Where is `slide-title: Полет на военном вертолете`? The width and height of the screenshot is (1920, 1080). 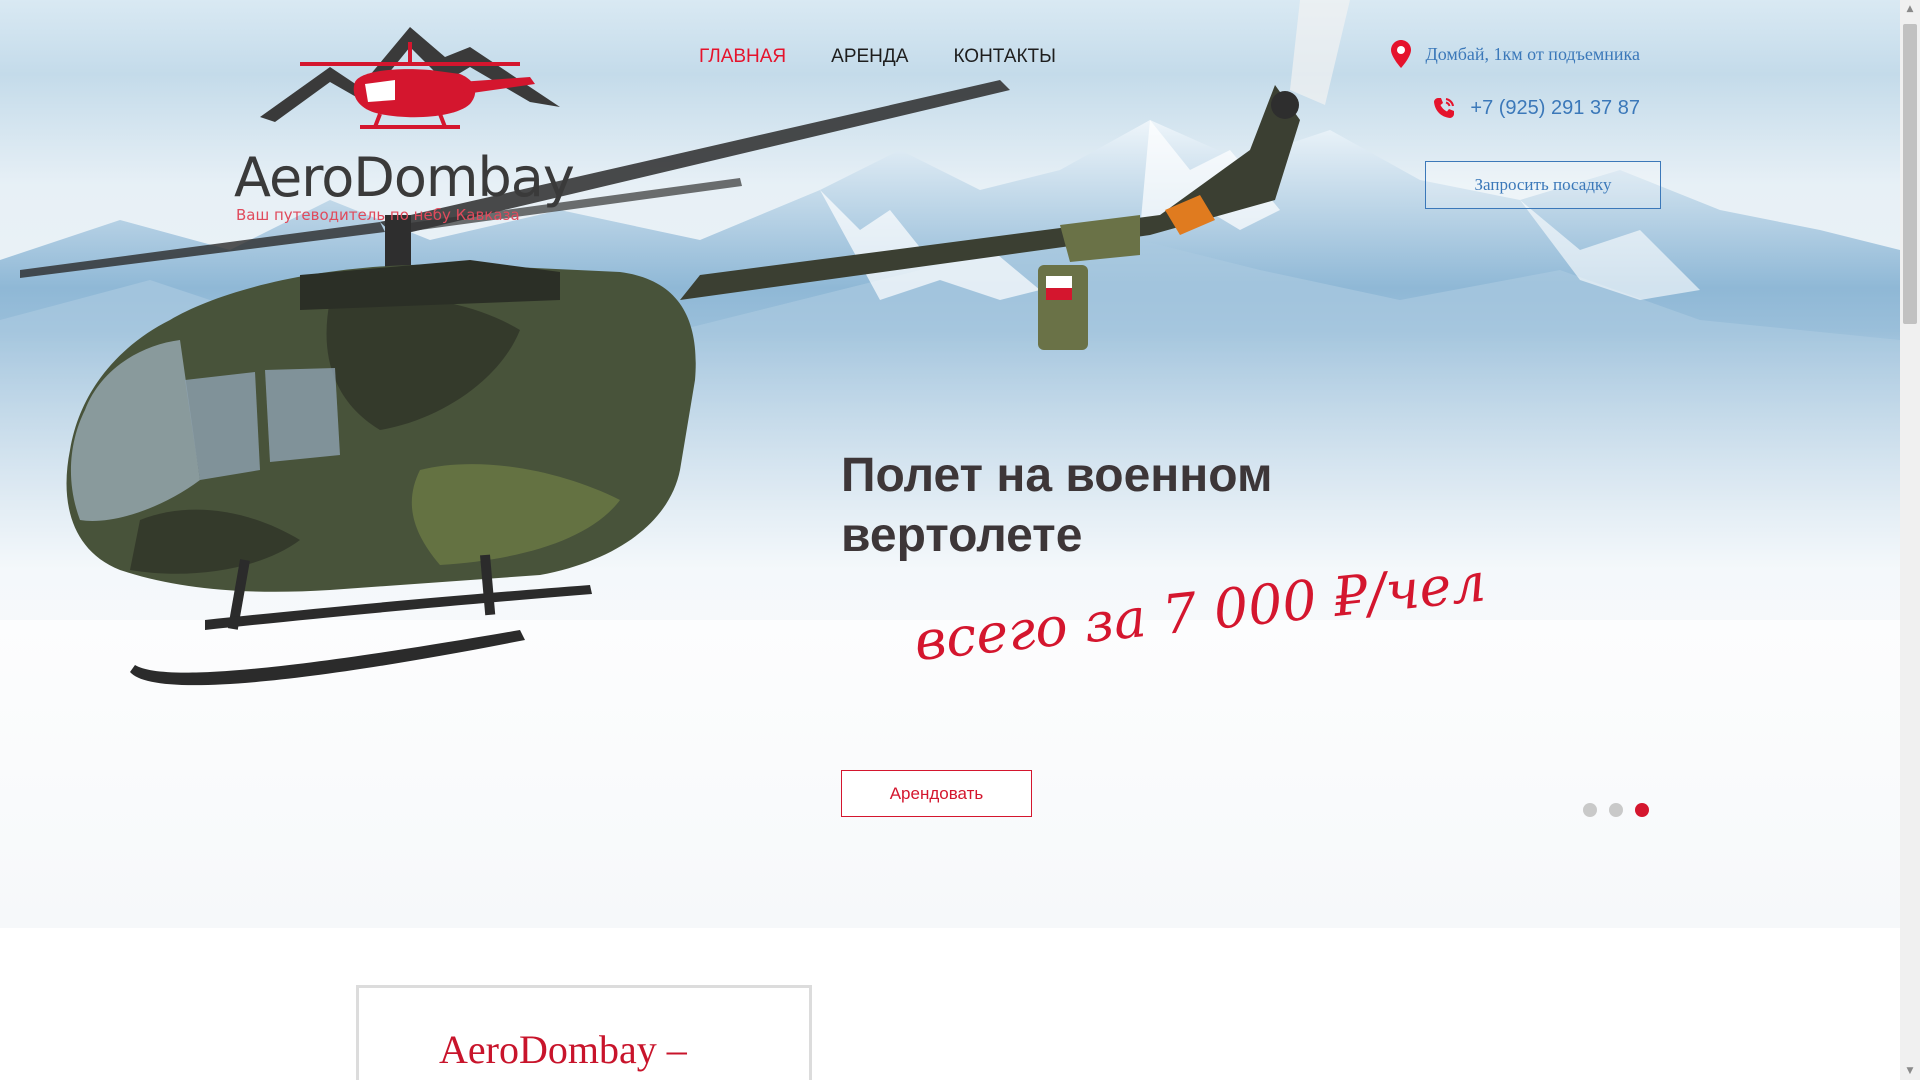
slide-title: Полет на военном вертолете is located at coordinates (1057, 505).